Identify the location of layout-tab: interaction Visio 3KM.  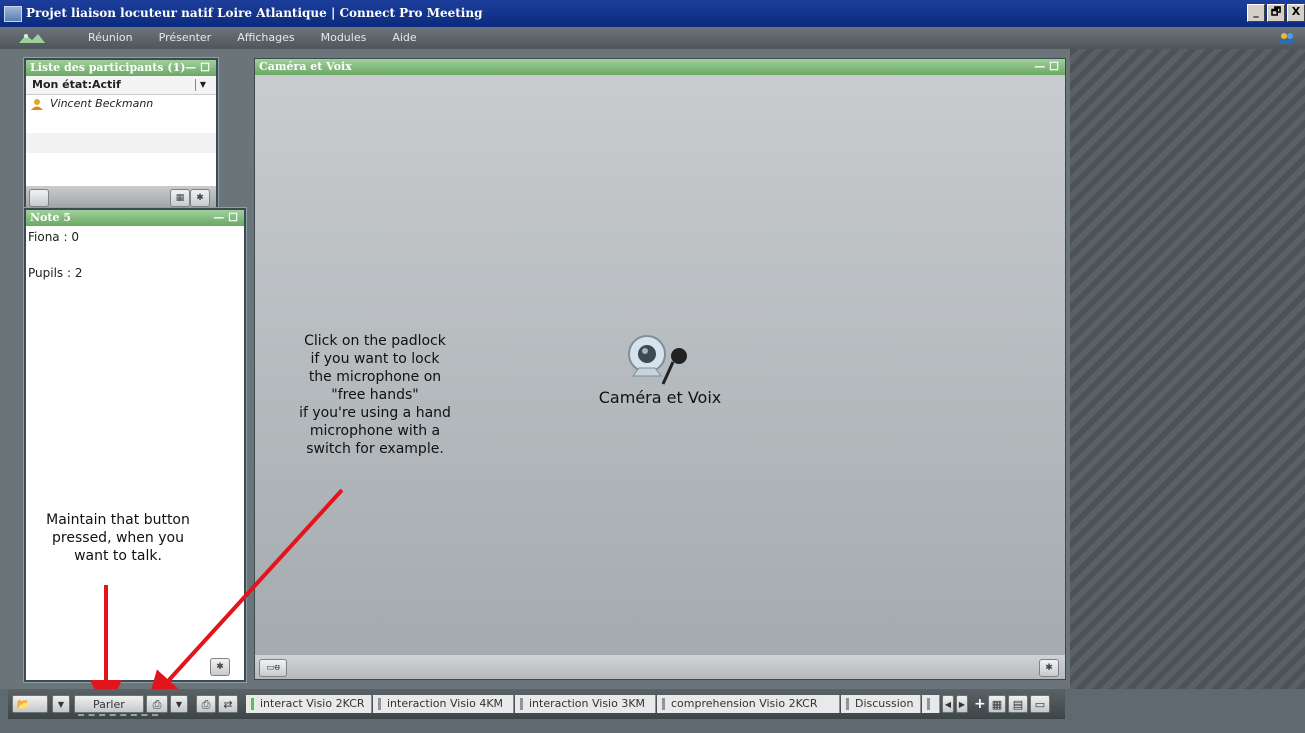
(585, 704).